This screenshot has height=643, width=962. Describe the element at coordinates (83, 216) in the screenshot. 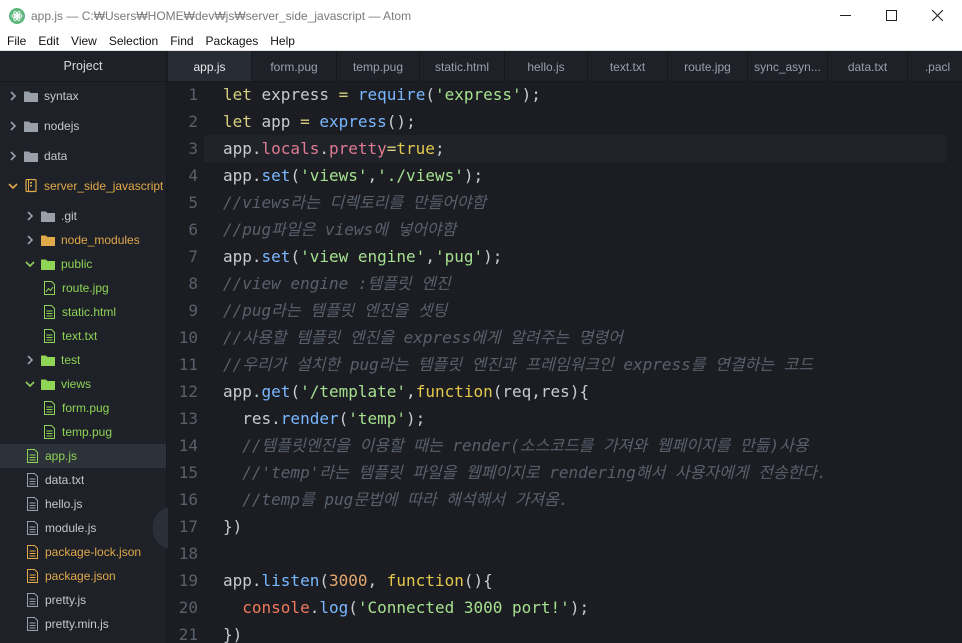

I see `tree-item-git: .git` at that location.